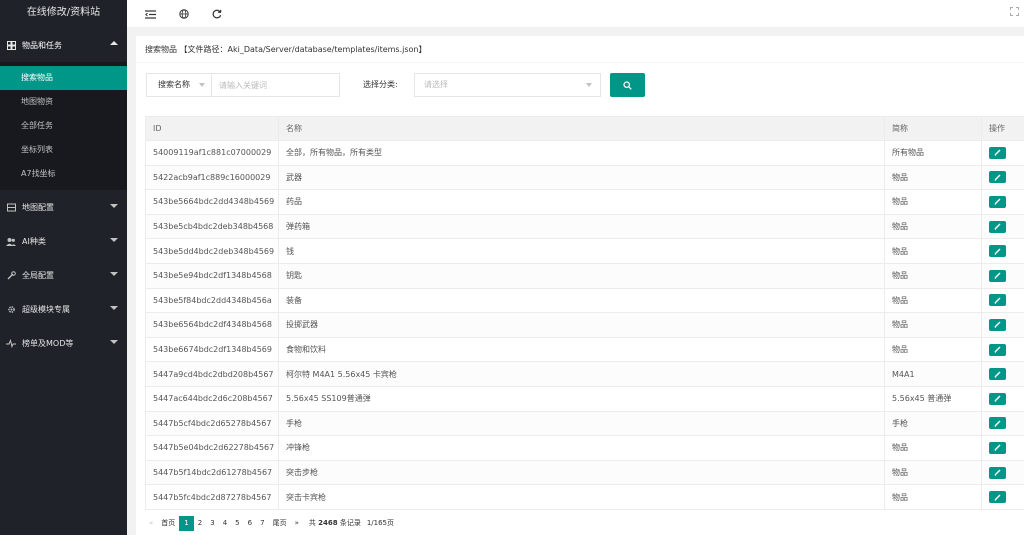 This screenshot has height=535, width=1024. Describe the element at coordinates (581, 423) in the screenshot. I see `cell-name: 手枪` at that location.